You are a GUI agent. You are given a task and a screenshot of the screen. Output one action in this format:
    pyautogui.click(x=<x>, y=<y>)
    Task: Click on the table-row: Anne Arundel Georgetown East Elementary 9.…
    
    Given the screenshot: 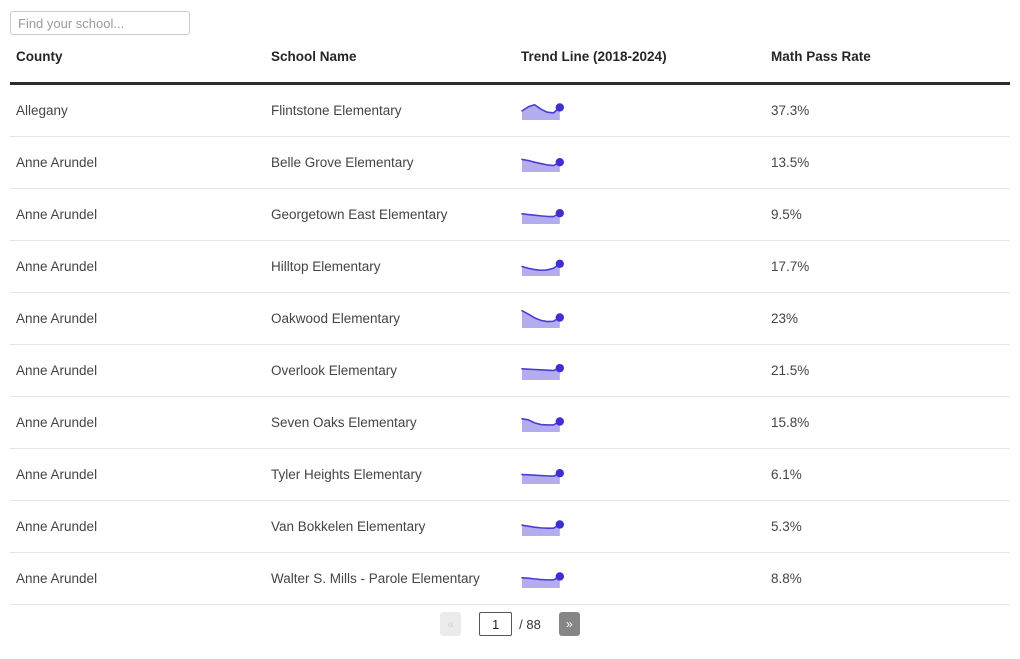 What is the action you would take?
    pyautogui.click(x=510, y=214)
    